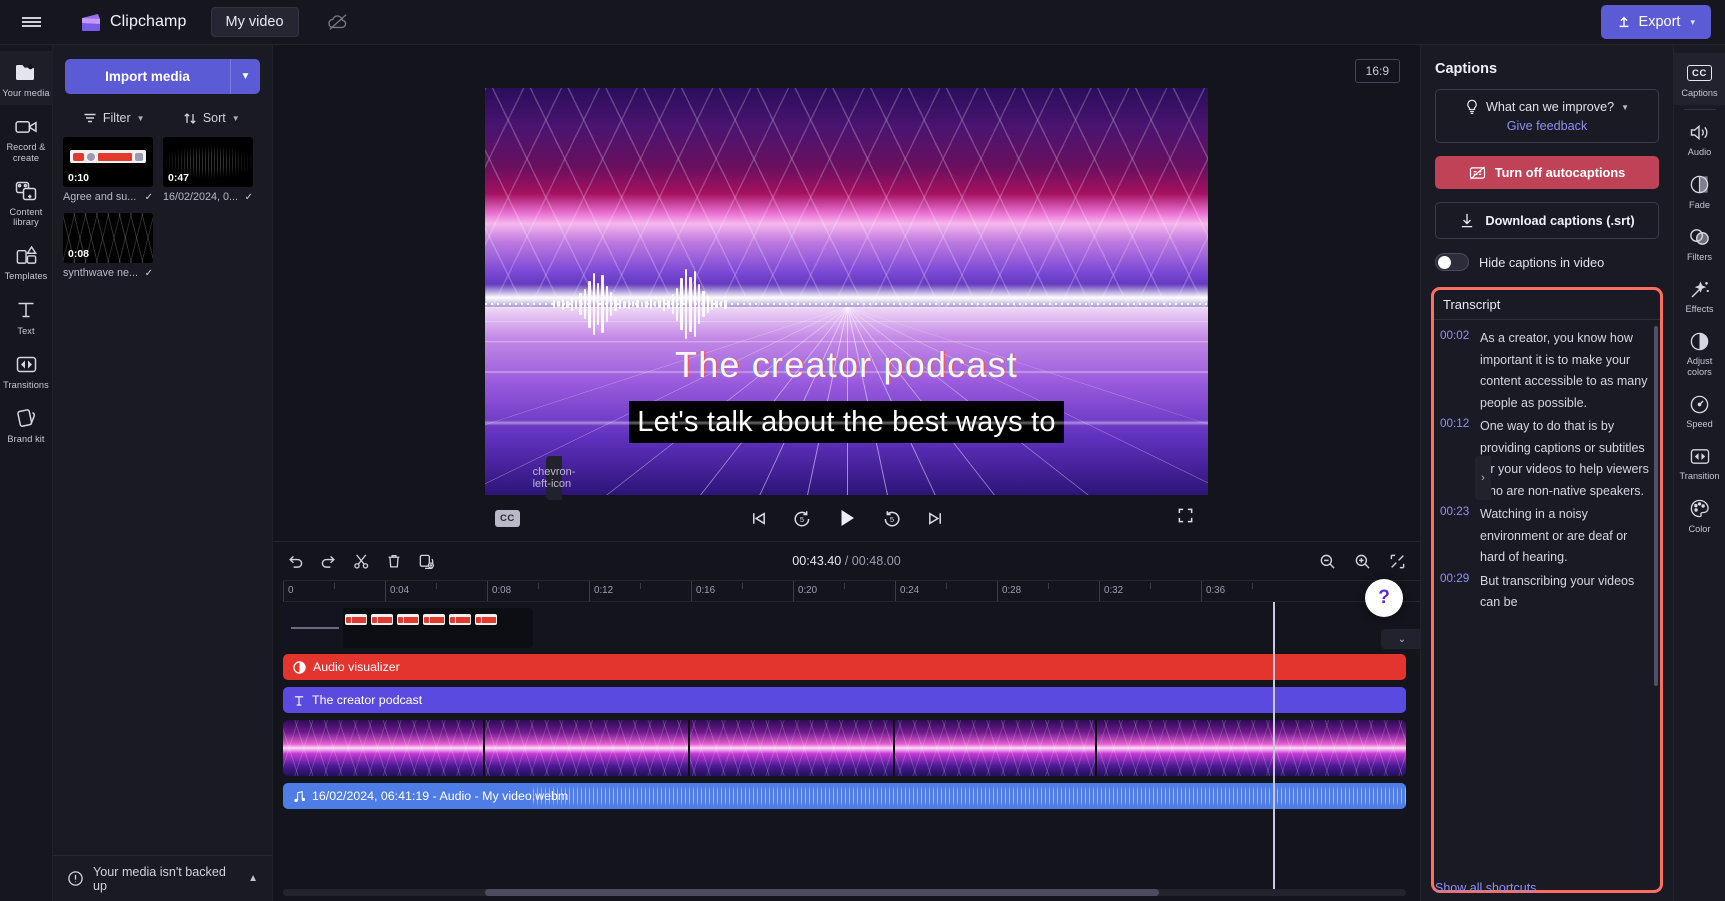 Image resolution: width=1725 pixels, height=901 pixels. I want to click on transcript-text: But transcribing your videos can be, so click(1566, 592).